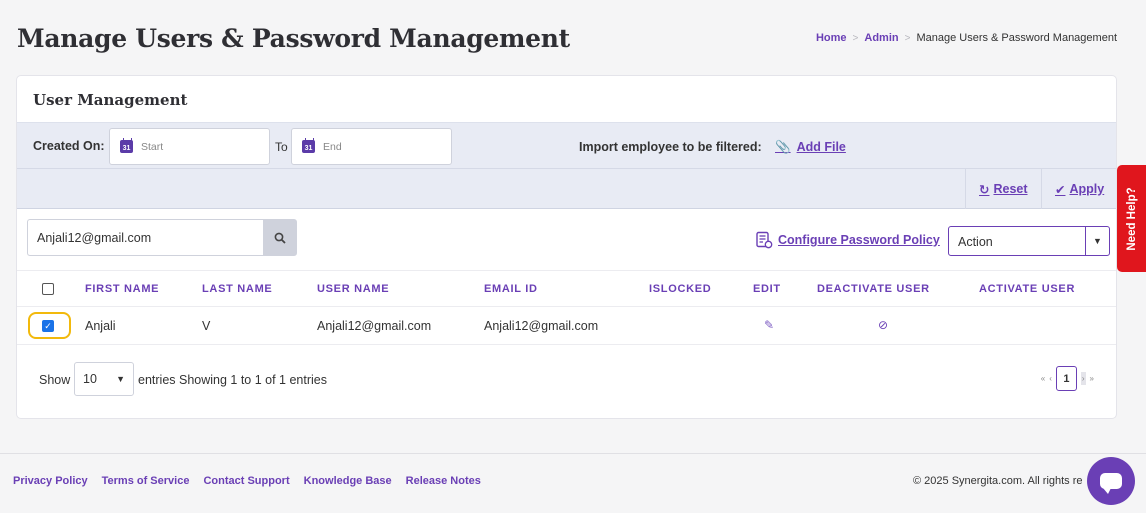 This screenshot has width=1146, height=513. What do you see at coordinates (55, 380) in the screenshot?
I see `show-label: Show` at bounding box center [55, 380].